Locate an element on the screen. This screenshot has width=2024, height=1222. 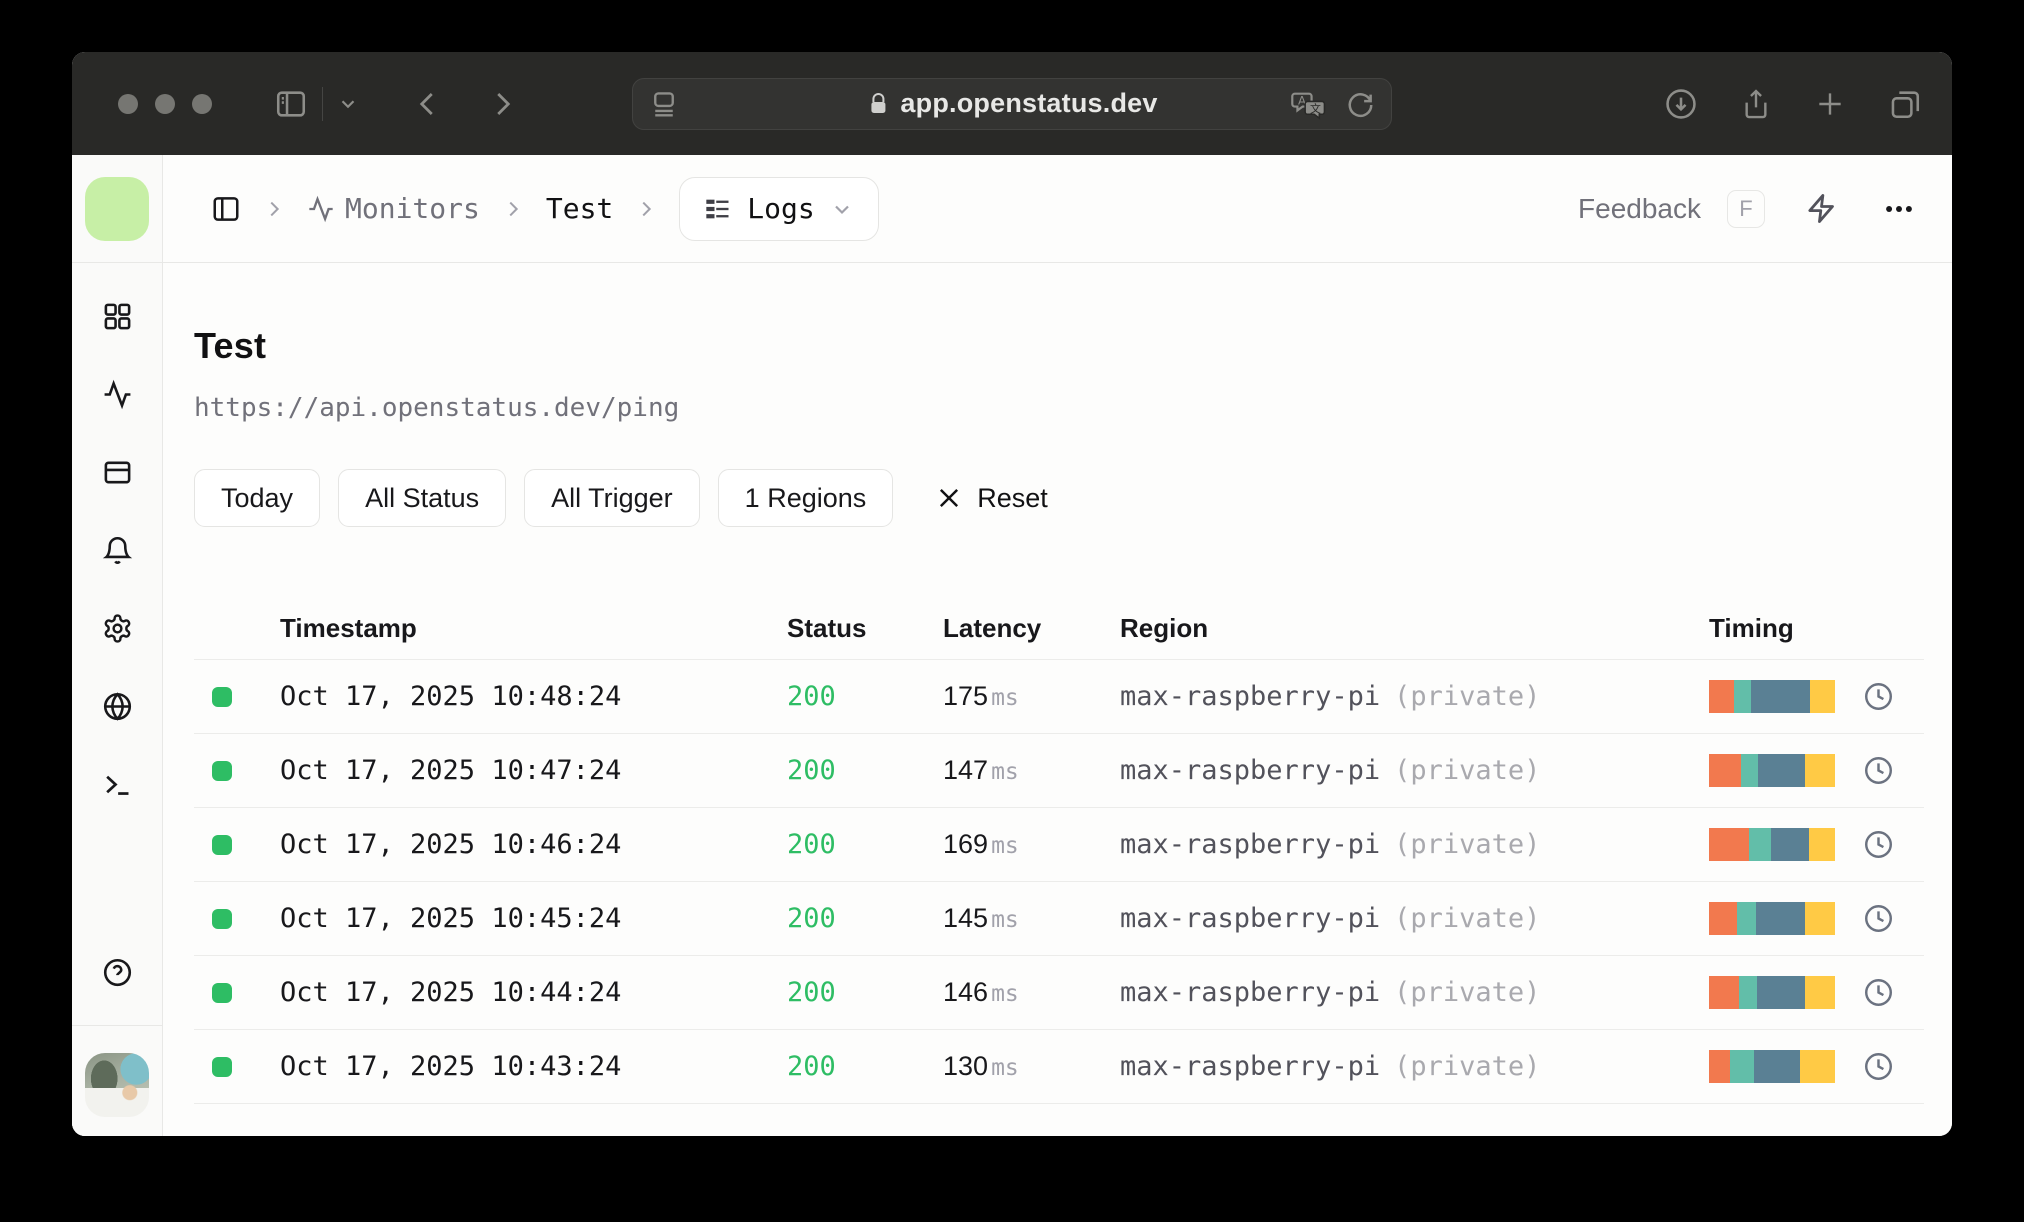
regions-filter-button: 1 Regions is located at coordinates (805, 498).